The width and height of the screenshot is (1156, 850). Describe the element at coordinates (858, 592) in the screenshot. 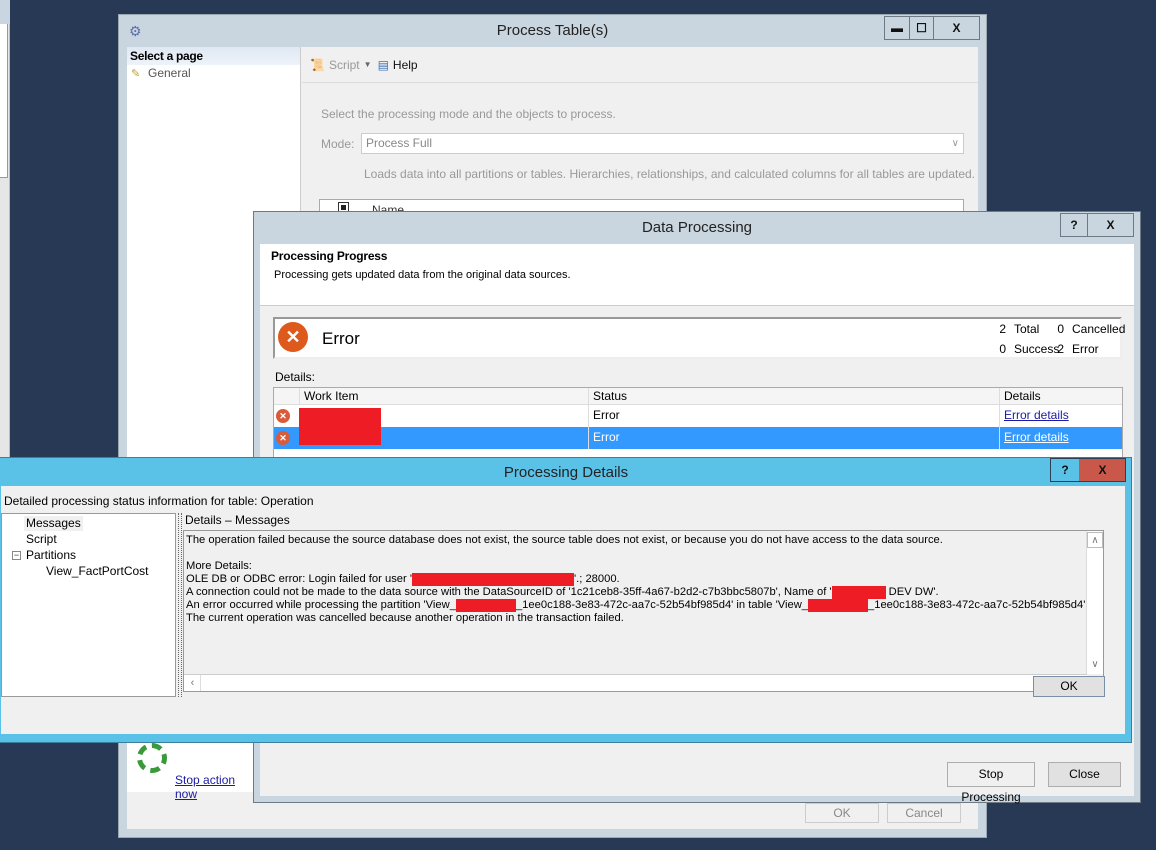

I see `redacted-name` at that location.